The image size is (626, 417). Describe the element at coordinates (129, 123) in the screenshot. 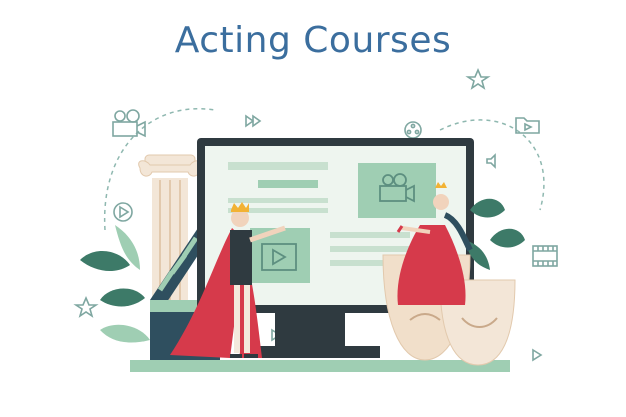

I see `video-camera-icon` at that location.